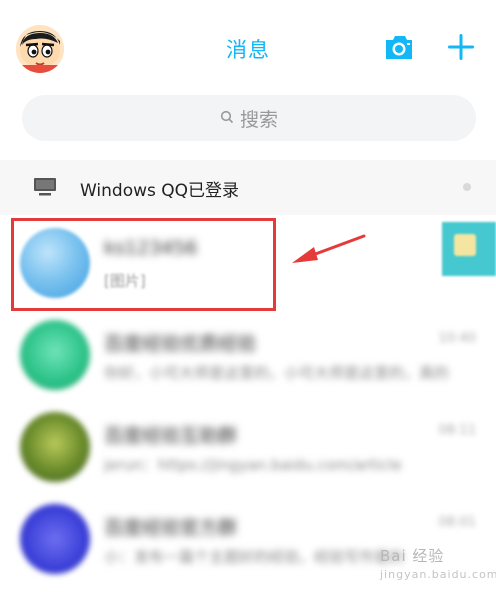 The image size is (496, 598). What do you see at coordinates (399, 47) in the screenshot?
I see `camera-icon` at bounding box center [399, 47].